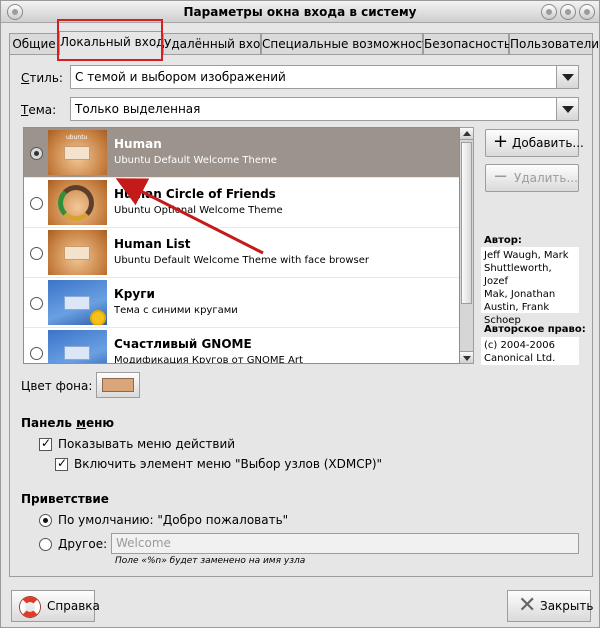 The width and height of the screenshot is (600, 629). I want to click on theme-label: Тема:, so click(38, 110).